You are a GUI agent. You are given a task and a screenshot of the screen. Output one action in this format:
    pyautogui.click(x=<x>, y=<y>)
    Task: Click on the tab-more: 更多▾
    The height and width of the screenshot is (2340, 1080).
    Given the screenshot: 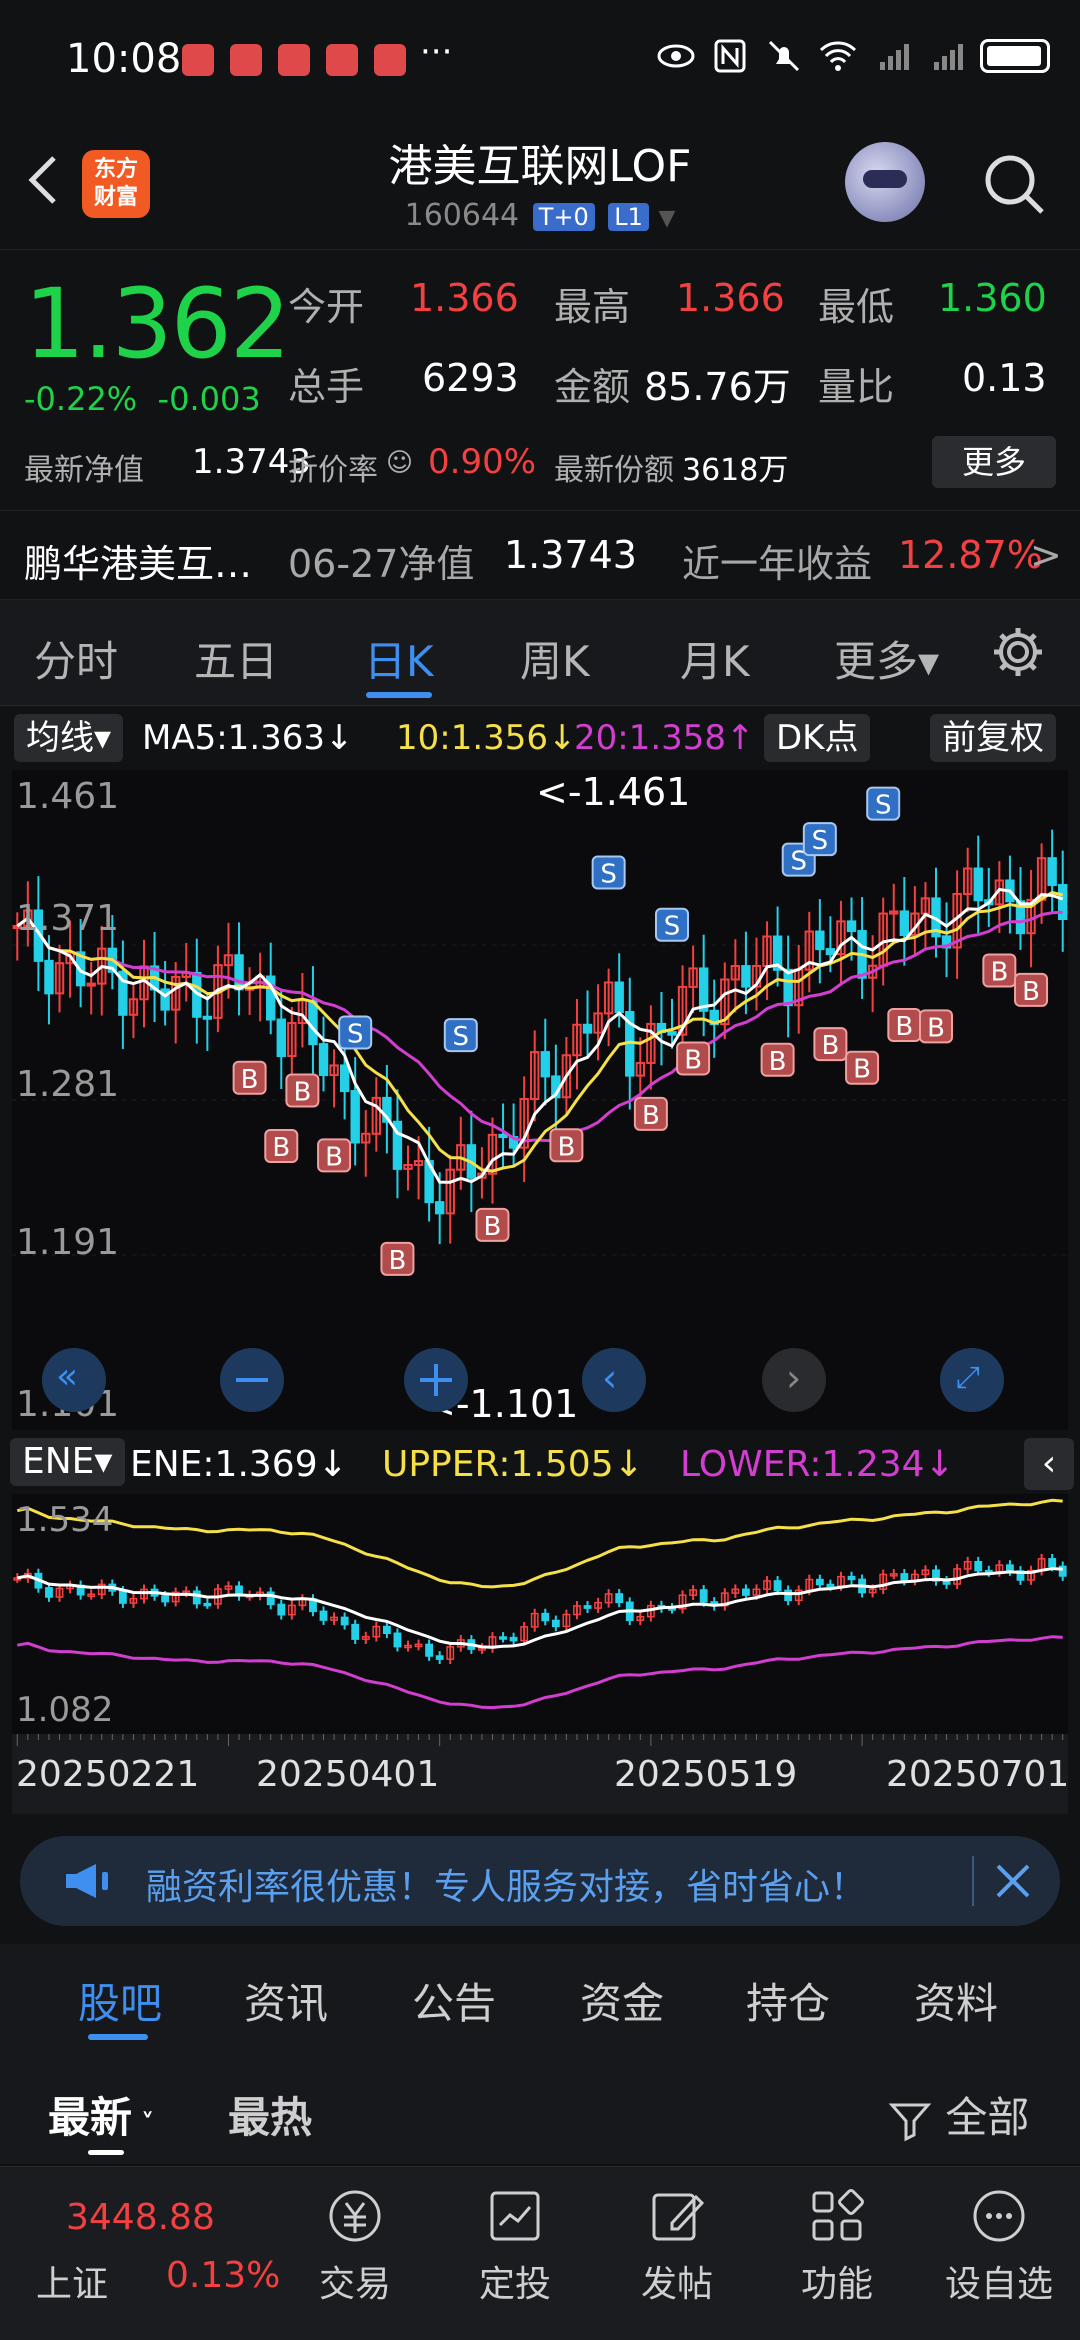 What is the action you would take?
    pyautogui.click(x=886, y=658)
    